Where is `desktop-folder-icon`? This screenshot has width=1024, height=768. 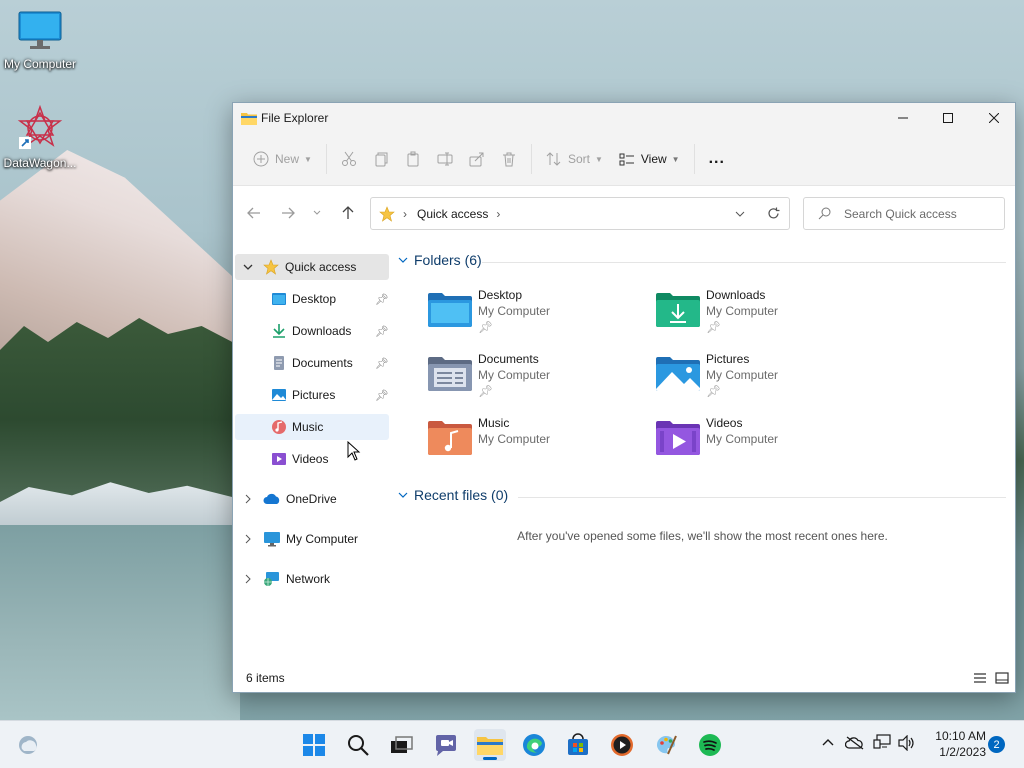
desktop-folder-icon is located at coordinates (279, 299).